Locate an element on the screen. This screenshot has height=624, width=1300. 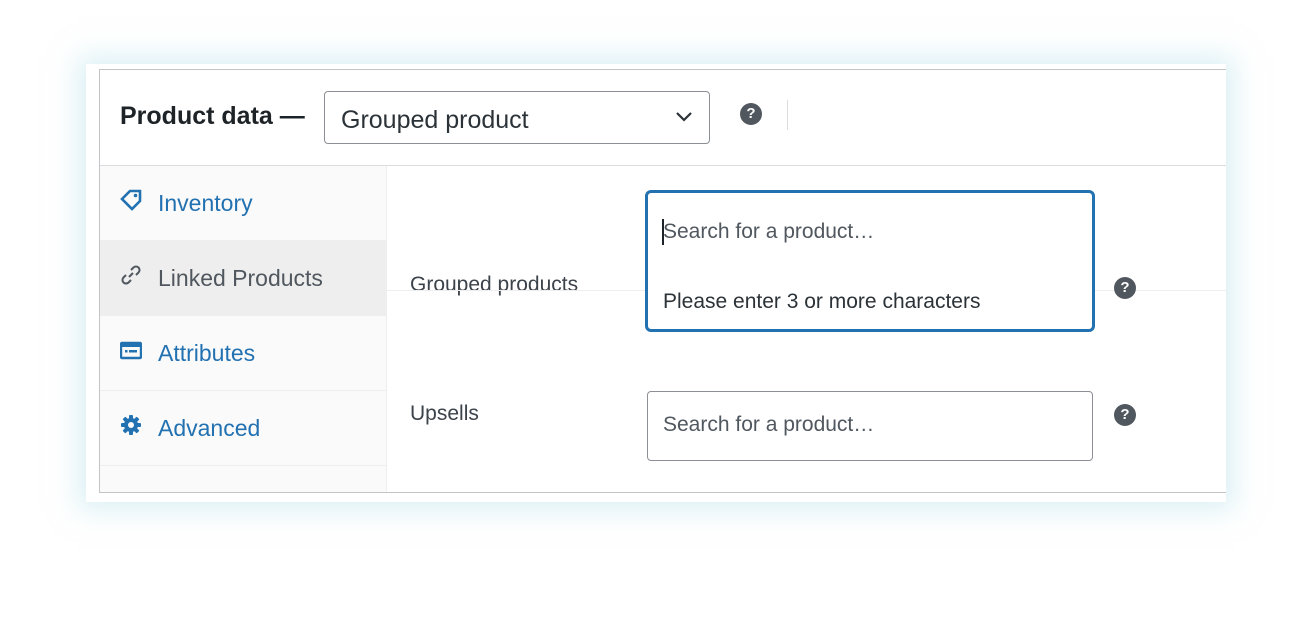
panel-title: Product data — is located at coordinates (212, 116).